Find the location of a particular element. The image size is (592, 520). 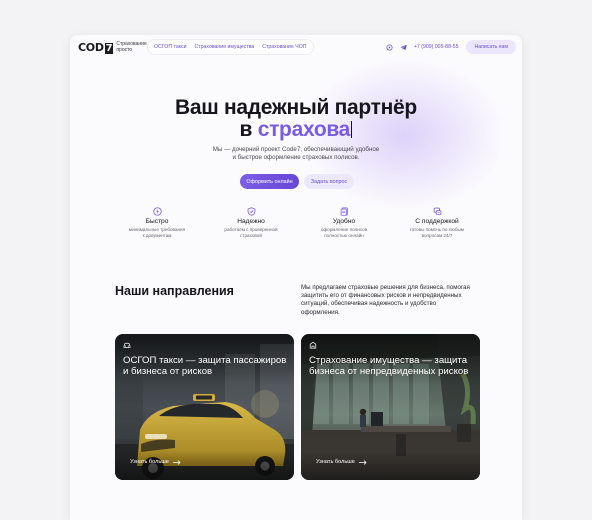

hero-title-prefix: в is located at coordinates (248, 129).